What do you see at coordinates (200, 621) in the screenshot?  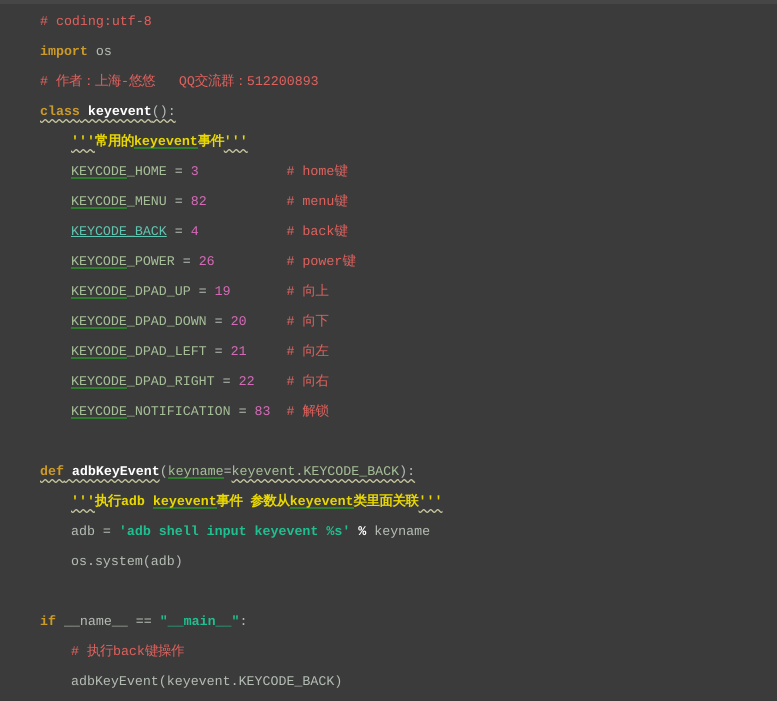 I see `string-literal: "__main__"` at bounding box center [200, 621].